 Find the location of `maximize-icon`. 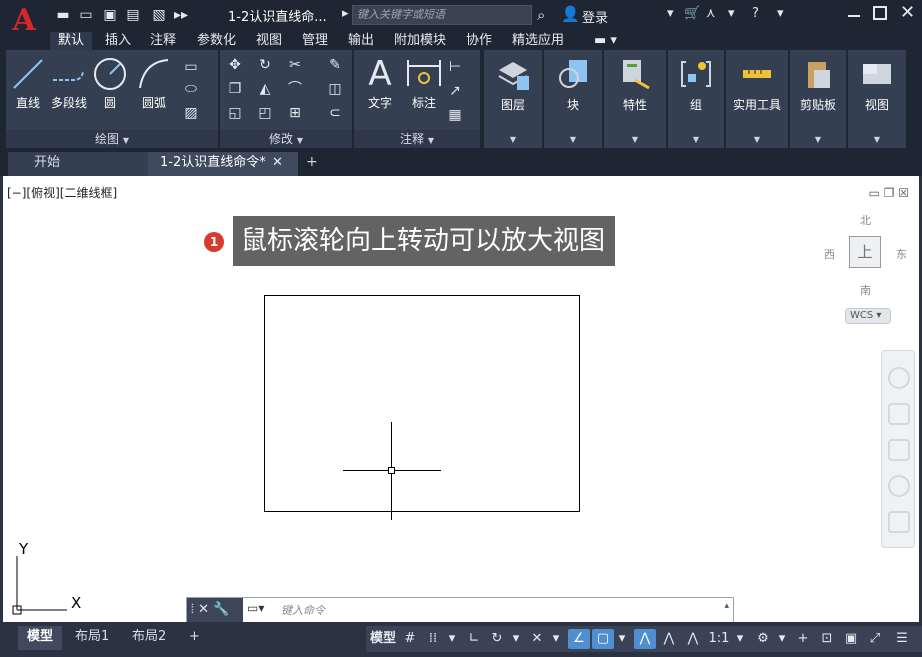

maximize-icon is located at coordinates (880, 13).